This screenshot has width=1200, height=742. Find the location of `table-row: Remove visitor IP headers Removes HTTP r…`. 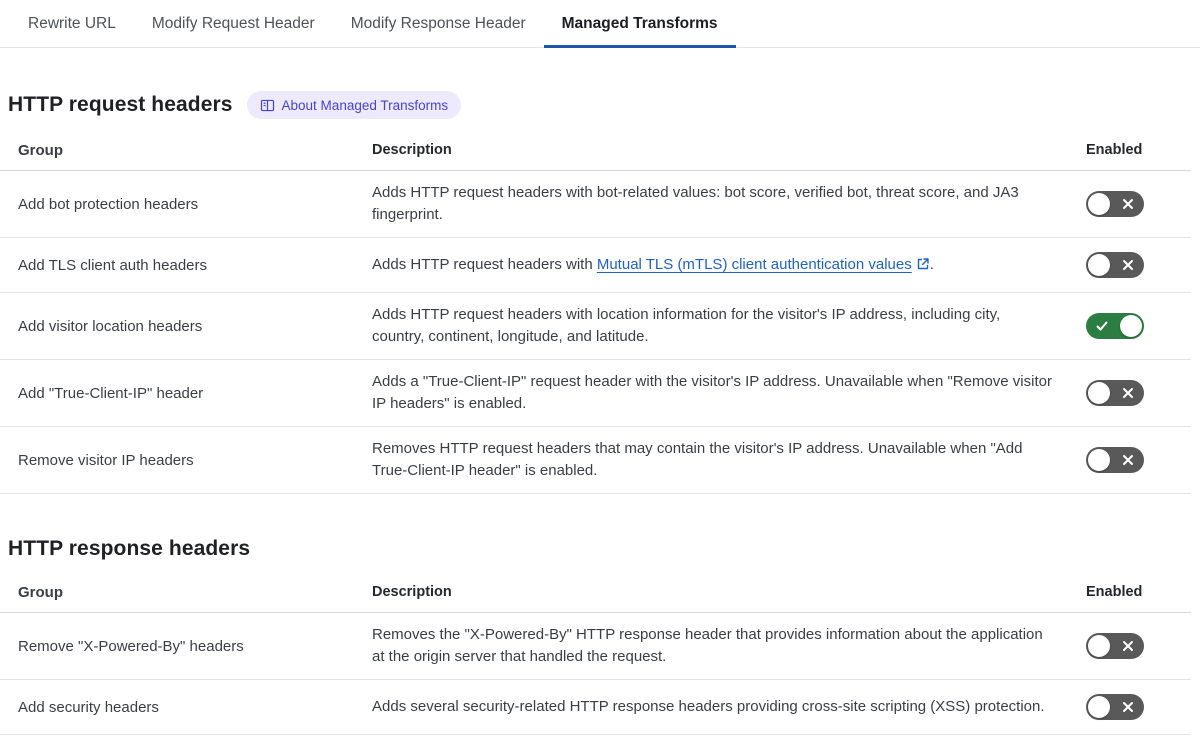

table-row: Remove visitor IP headers Removes HTTP r… is located at coordinates (595, 460).